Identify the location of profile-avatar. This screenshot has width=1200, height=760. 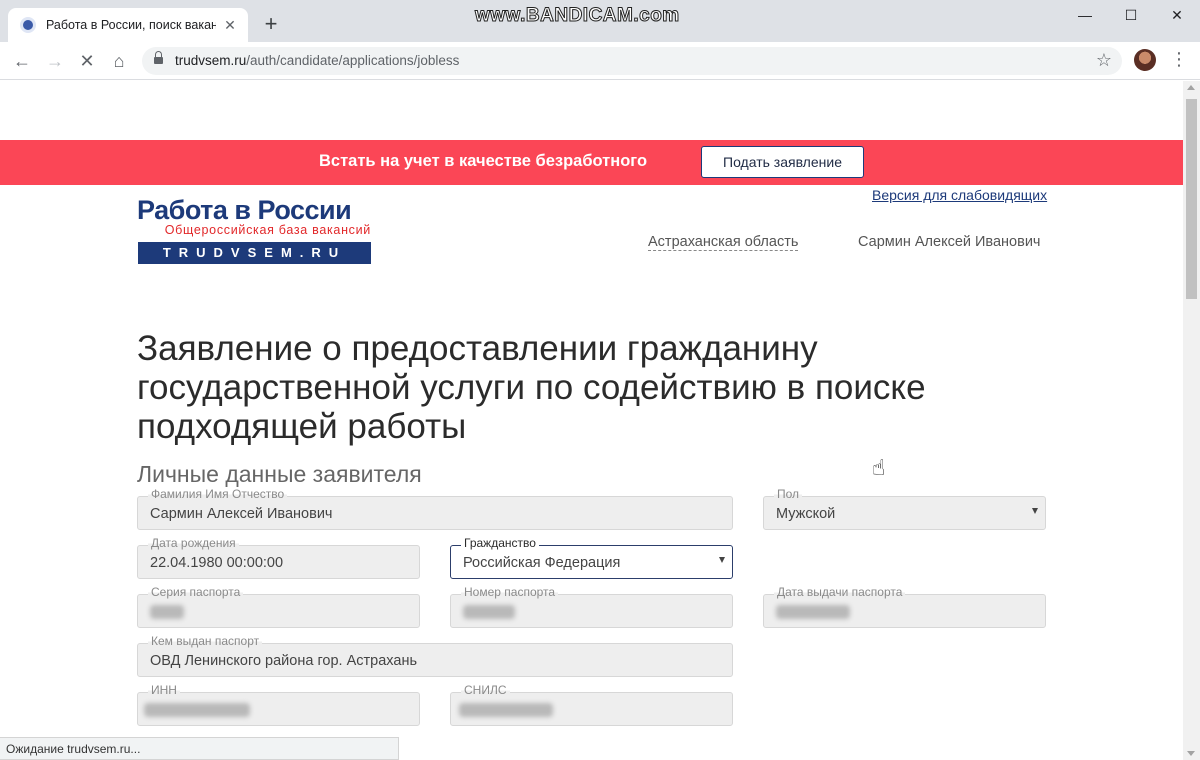
(1145, 60).